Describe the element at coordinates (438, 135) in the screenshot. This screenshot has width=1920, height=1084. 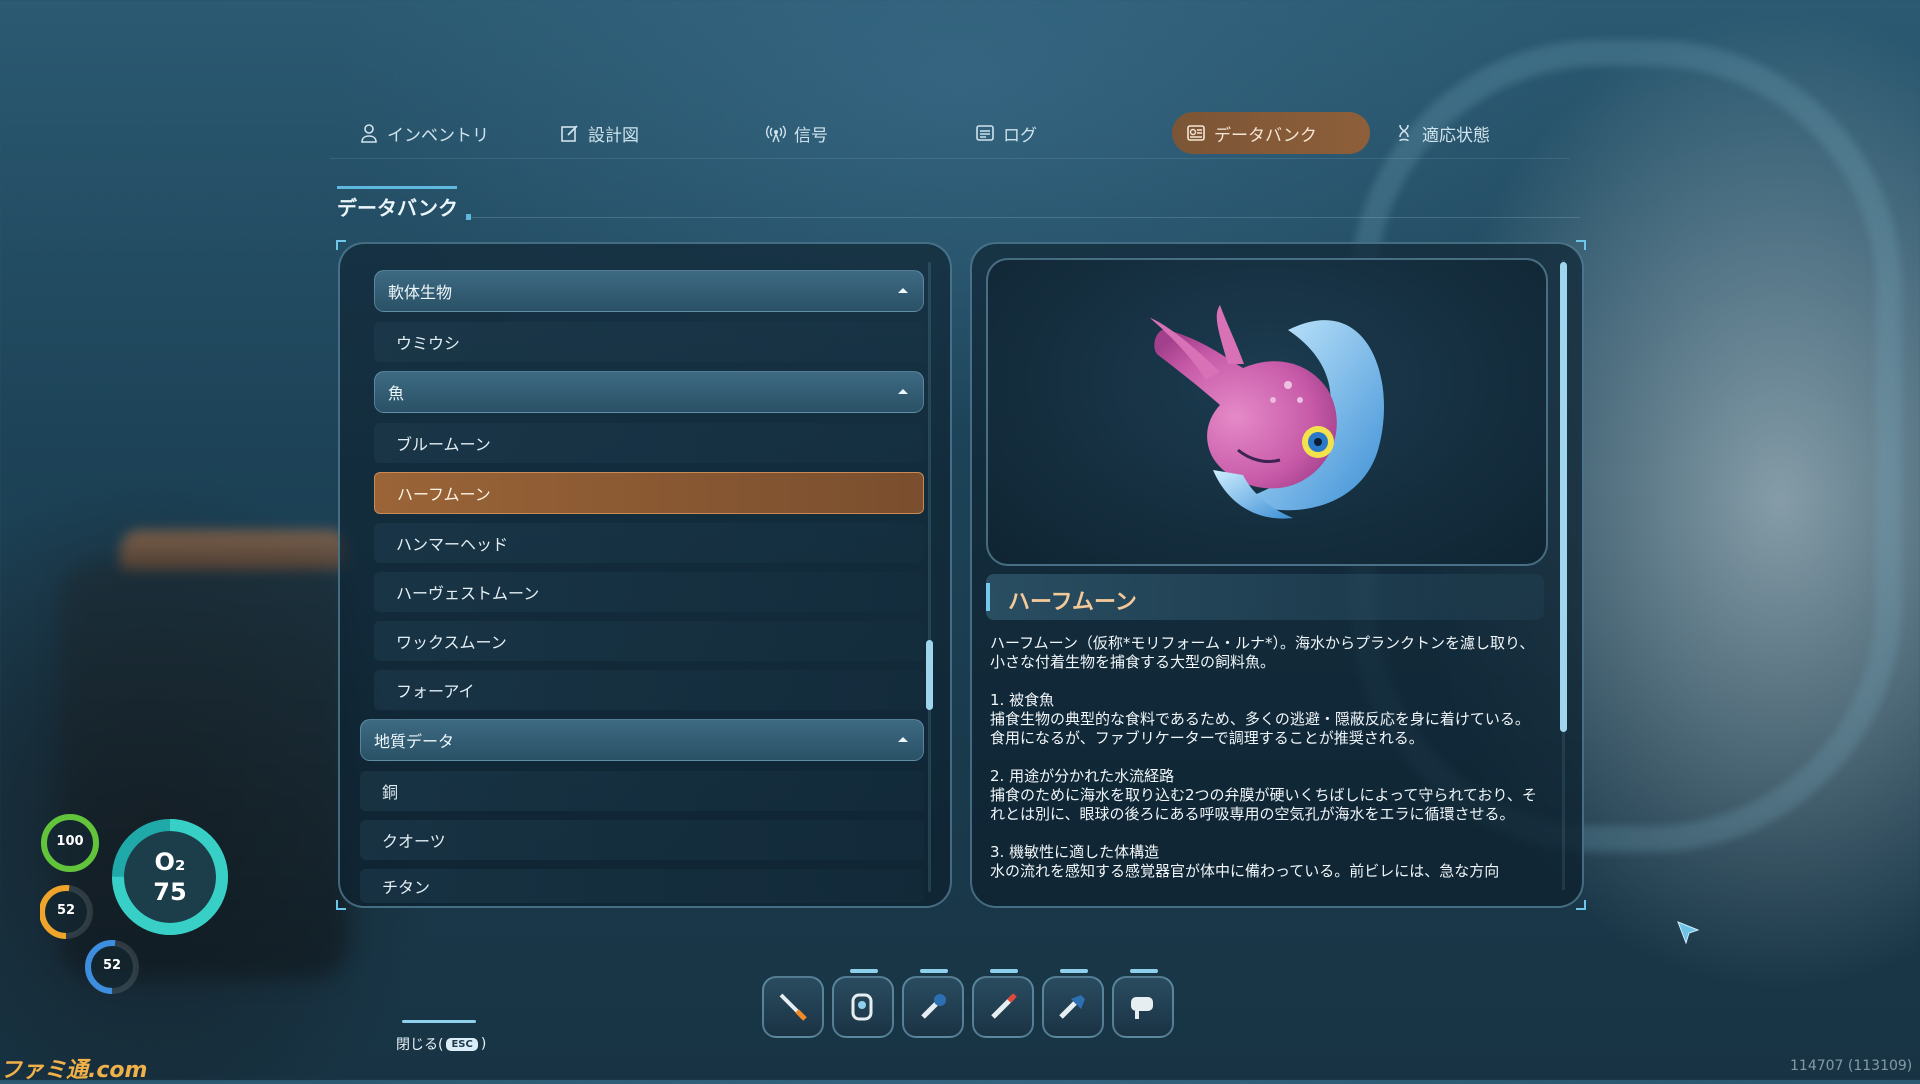
I see `tab-label: インベントリ` at that location.